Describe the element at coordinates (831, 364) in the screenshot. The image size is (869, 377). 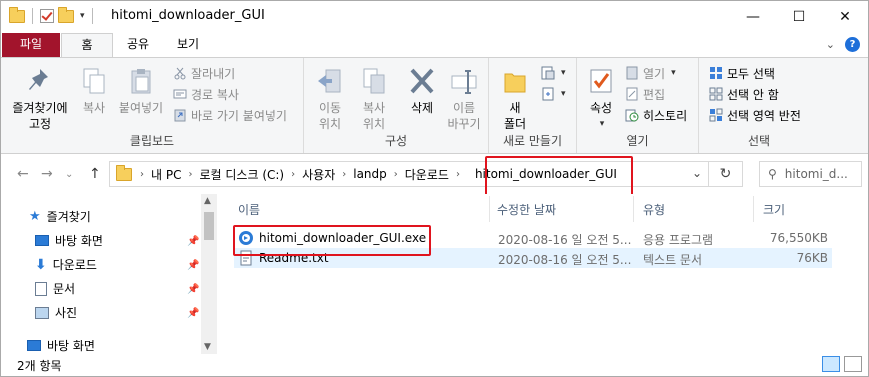
I see `details-view-icon` at that location.